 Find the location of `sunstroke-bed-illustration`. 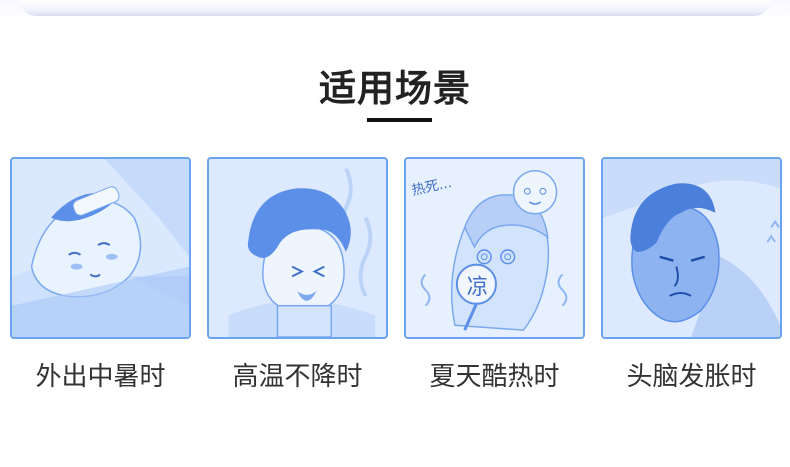

sunstroke-bed-illustration is located at coordinates (100, 248).